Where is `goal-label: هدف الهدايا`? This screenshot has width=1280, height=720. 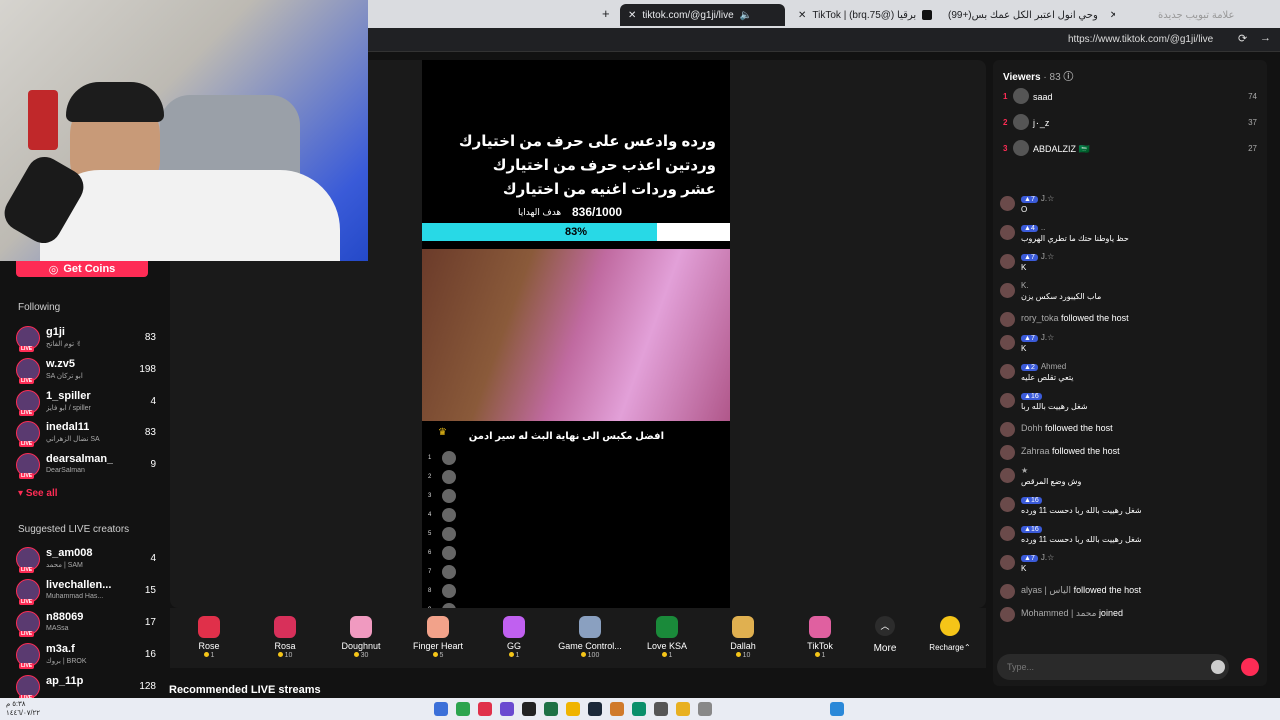 goal-label: هدف الهدايا is located at coordinates (540, 212).